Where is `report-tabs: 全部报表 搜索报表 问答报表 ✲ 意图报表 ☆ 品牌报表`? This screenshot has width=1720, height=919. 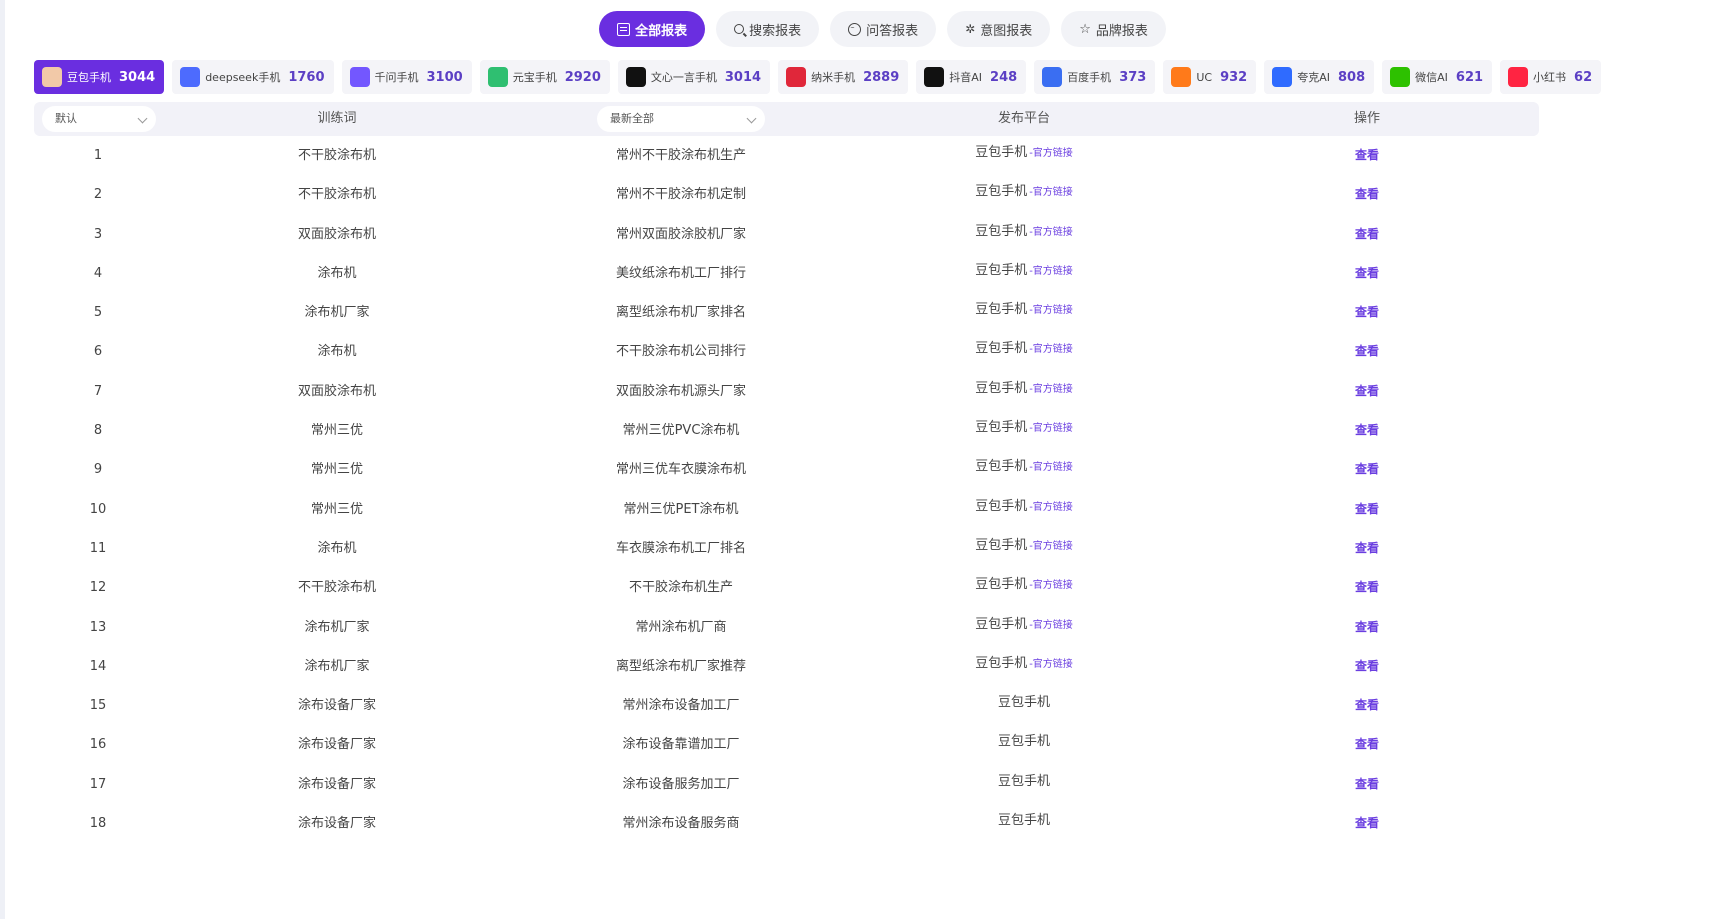 report-tabs: 全部报表 搜索报表 问答报表 ✲ 意图报表 ☆ 品牌报表 is located at coordinates (860, 29).